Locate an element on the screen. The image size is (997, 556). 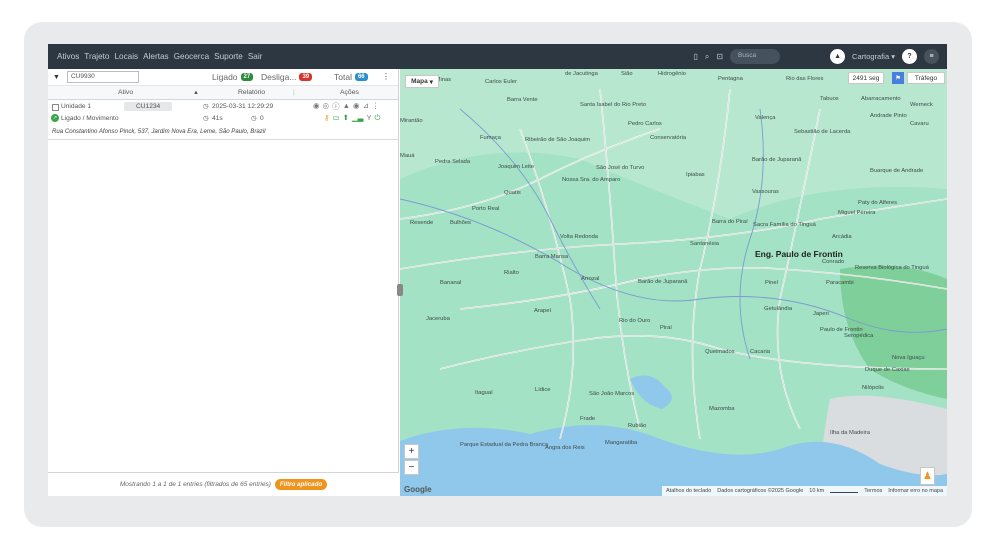
lock-icon: ⊡ is located at coordinates (719, 56).